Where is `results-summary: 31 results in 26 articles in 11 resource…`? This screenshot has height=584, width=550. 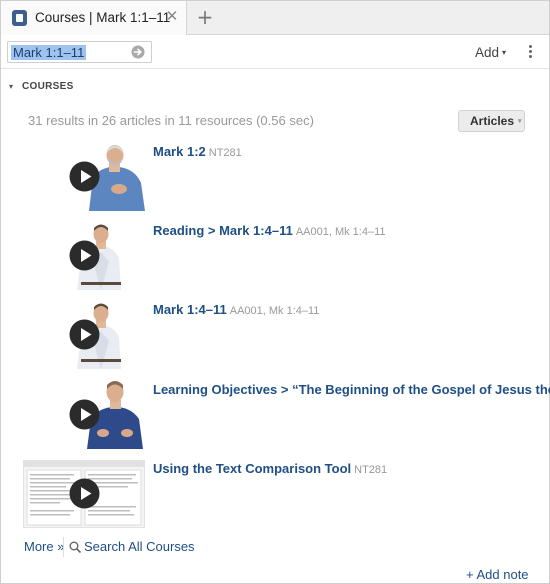
results-summary: 31 results in 26 articles in 11 resource… is located at coordinates (171, 120).